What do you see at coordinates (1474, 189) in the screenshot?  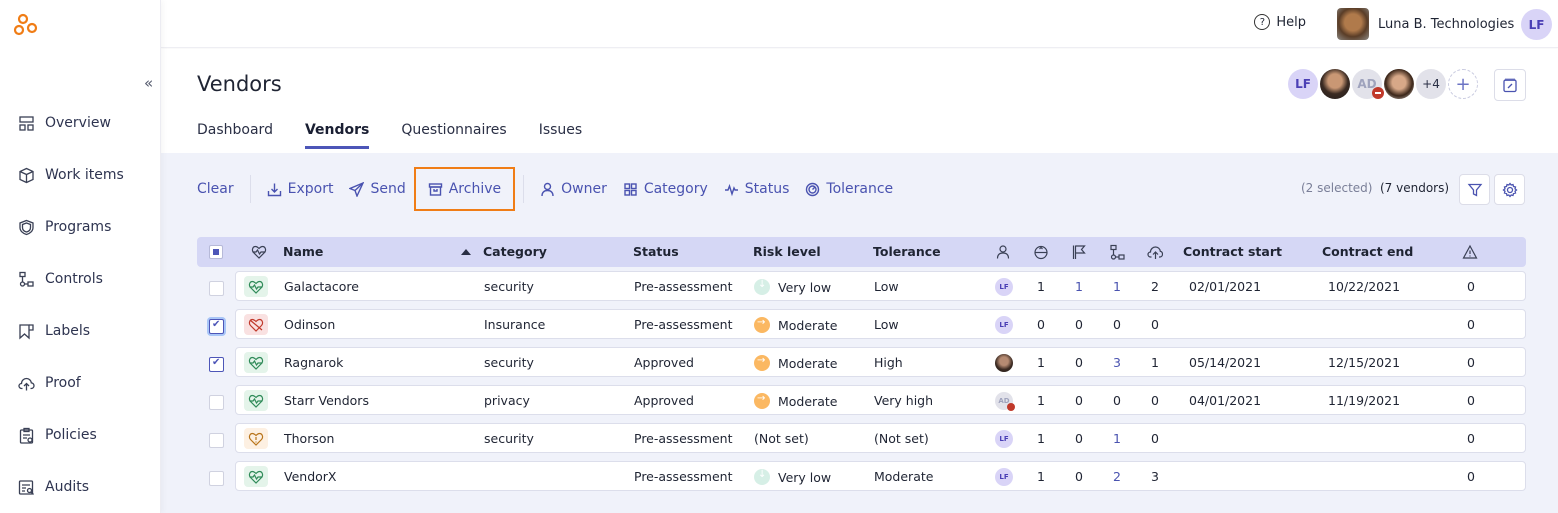 I see `filter-button` at bounding box center [1474, 189].